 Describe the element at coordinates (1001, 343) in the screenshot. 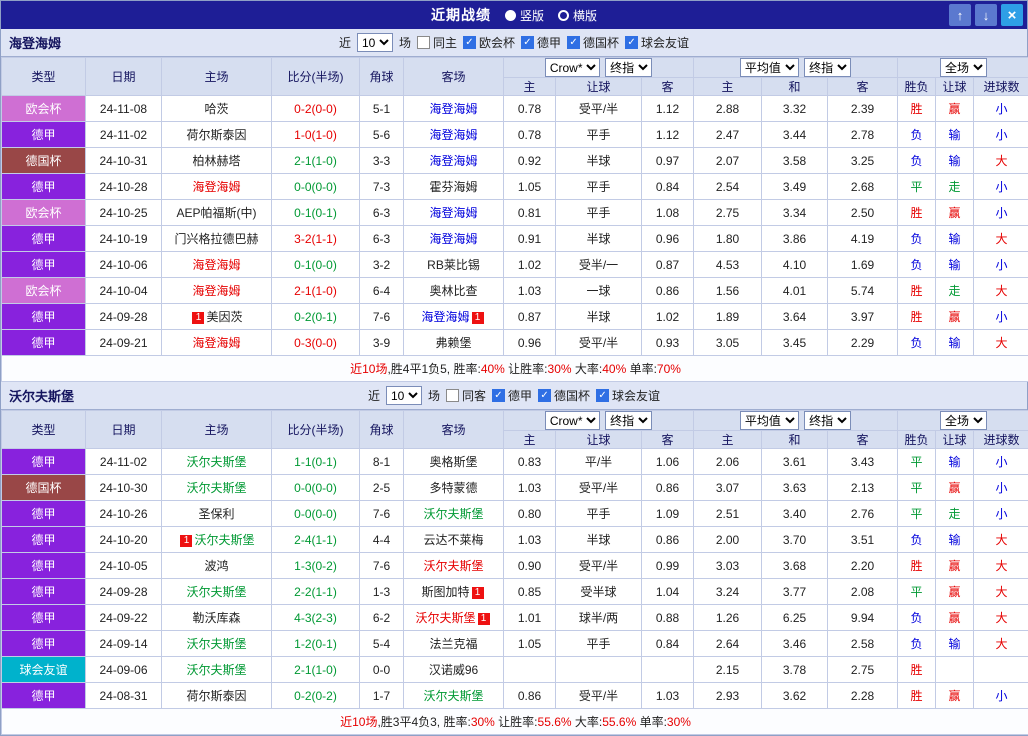

I see `result-goals: 大` at that location.